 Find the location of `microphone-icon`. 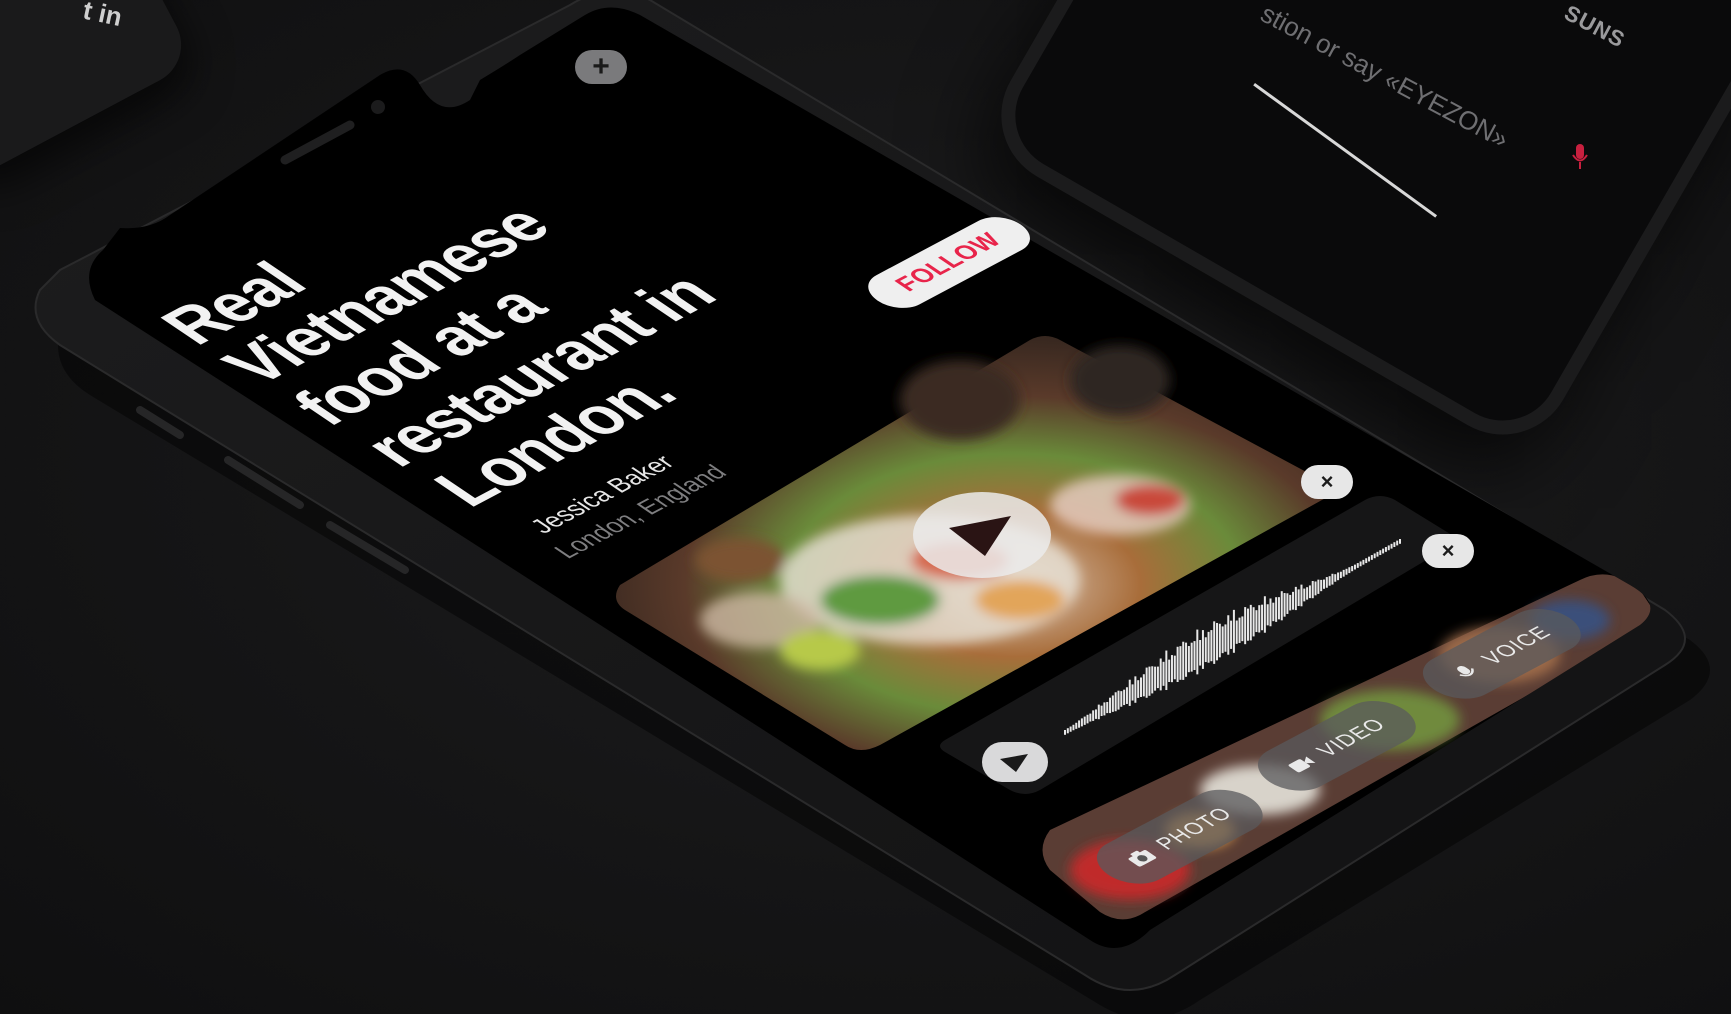

microphone-icon is located at coordinates (1465, 671).